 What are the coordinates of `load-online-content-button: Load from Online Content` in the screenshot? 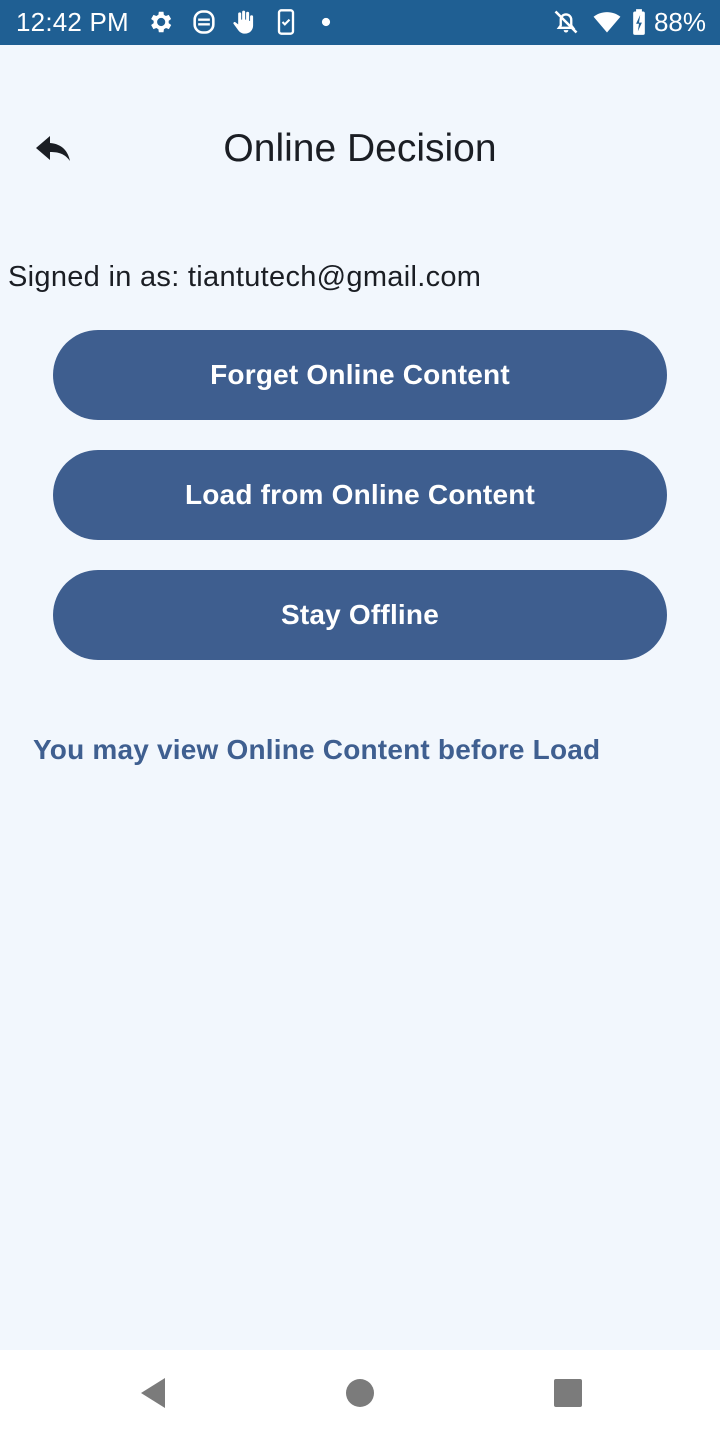 It's located at (360, 495).